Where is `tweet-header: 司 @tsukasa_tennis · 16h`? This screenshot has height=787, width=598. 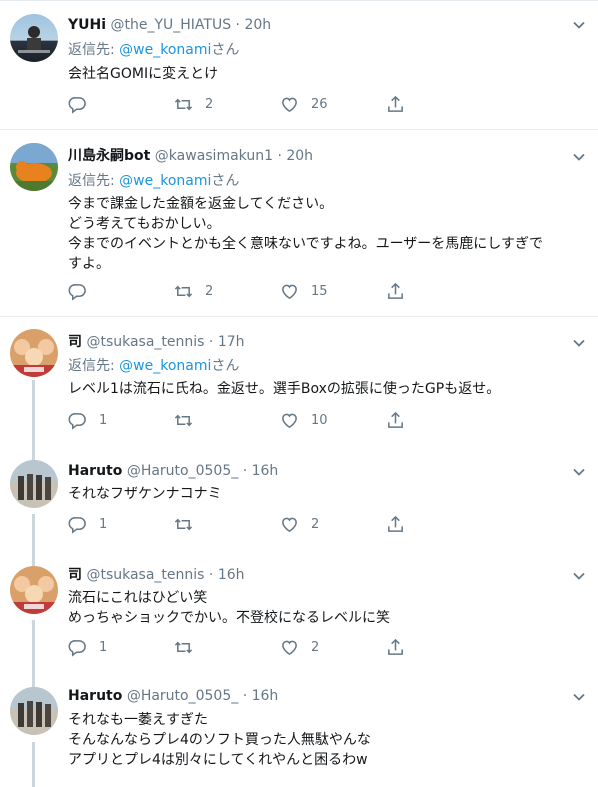
tweet-header: 司 @tsukasa_tennis · 16h is located at coordinates (156, 575).